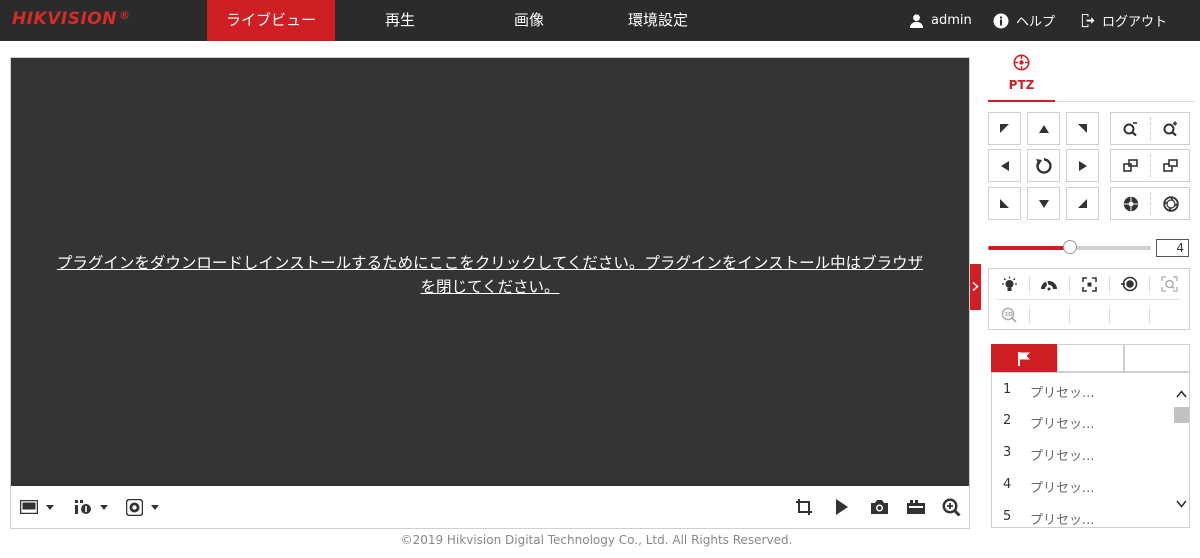  I want to click on pan-left-button, so click(1004, 165).